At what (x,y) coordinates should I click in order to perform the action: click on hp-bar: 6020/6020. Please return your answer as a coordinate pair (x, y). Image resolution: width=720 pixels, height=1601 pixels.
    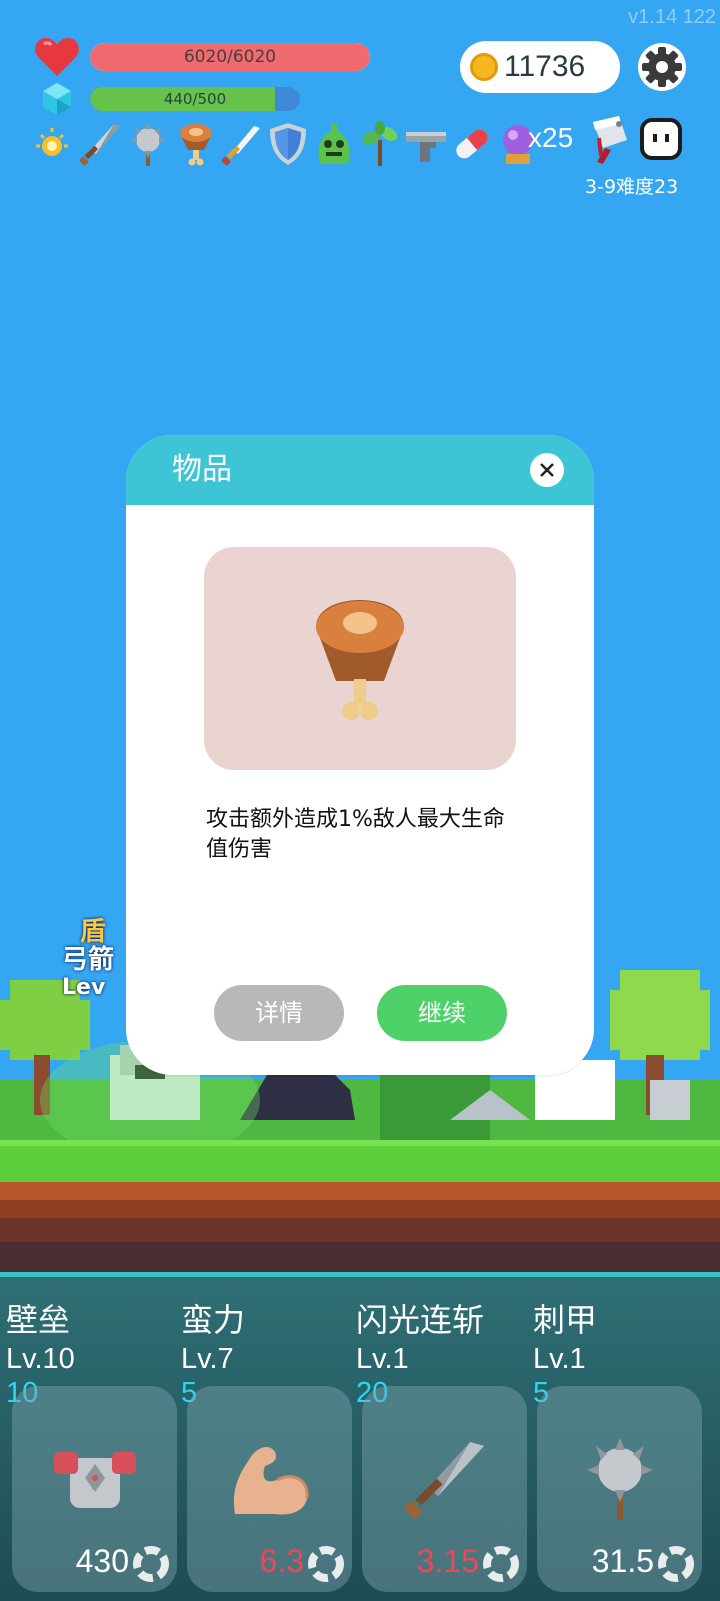
    Looking at the image, I should click on (230, 57).